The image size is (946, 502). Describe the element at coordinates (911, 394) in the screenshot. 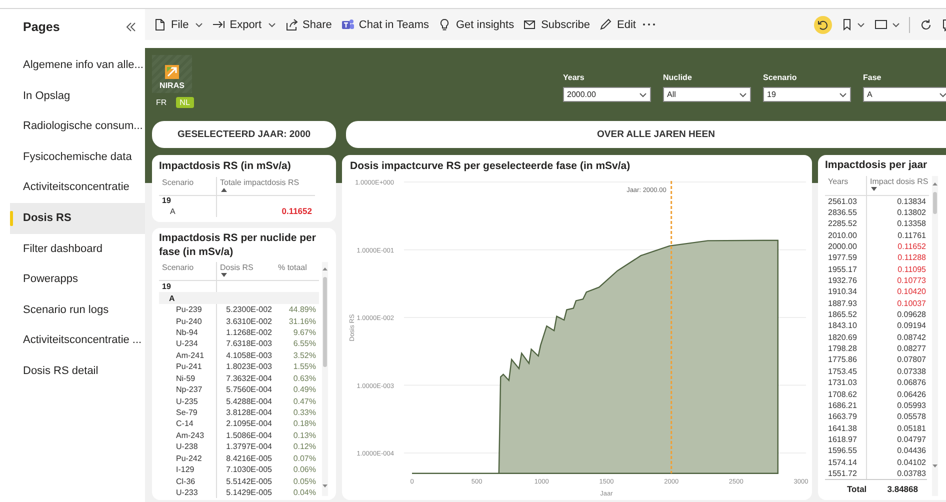

I see `table-cell-text: 0.06426` at that location.